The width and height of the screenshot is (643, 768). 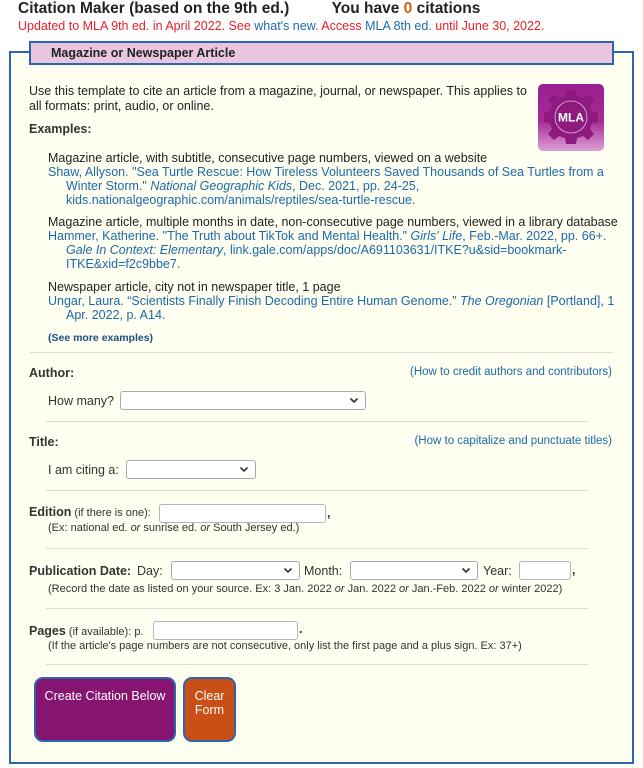 What do you see at coordinates (143, 53) in the screenshot?
I see `panel-title: Magazine or Newspaper Article` at bounding box center [143, 53].